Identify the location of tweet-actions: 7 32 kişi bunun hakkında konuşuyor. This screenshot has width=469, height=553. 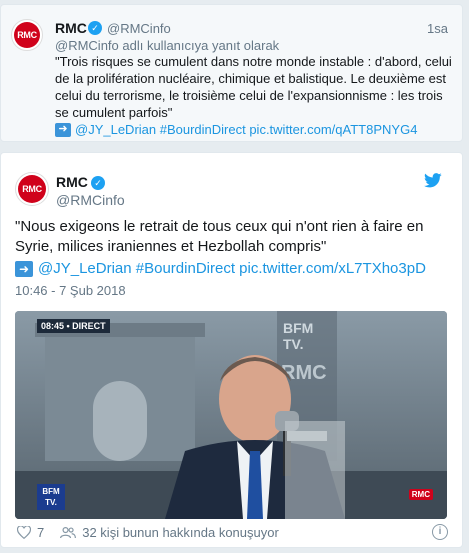
(148, 532).